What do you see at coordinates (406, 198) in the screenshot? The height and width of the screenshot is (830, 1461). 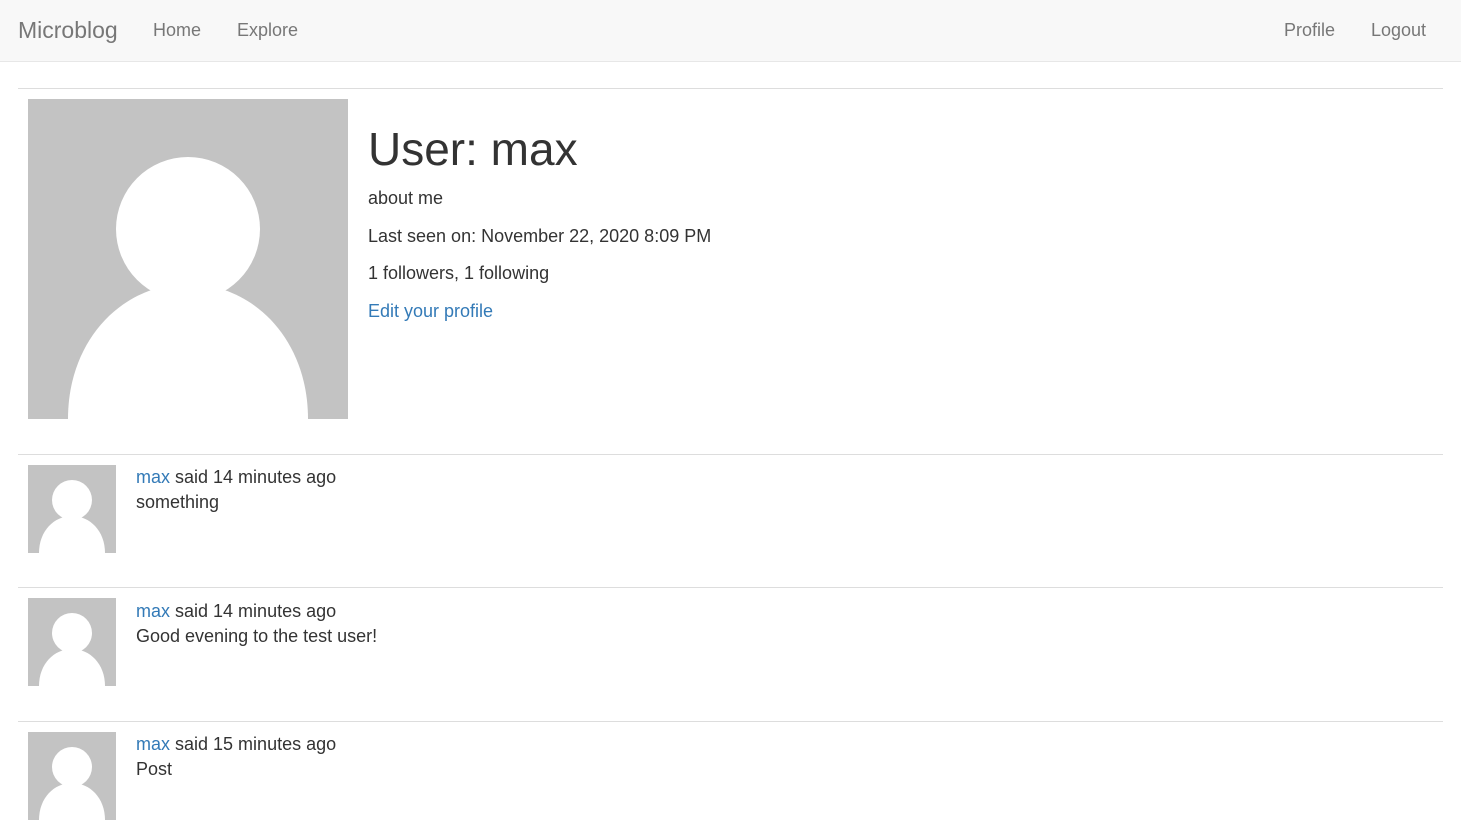 I see `profile-about: about me` at bounding box center [406, 198].